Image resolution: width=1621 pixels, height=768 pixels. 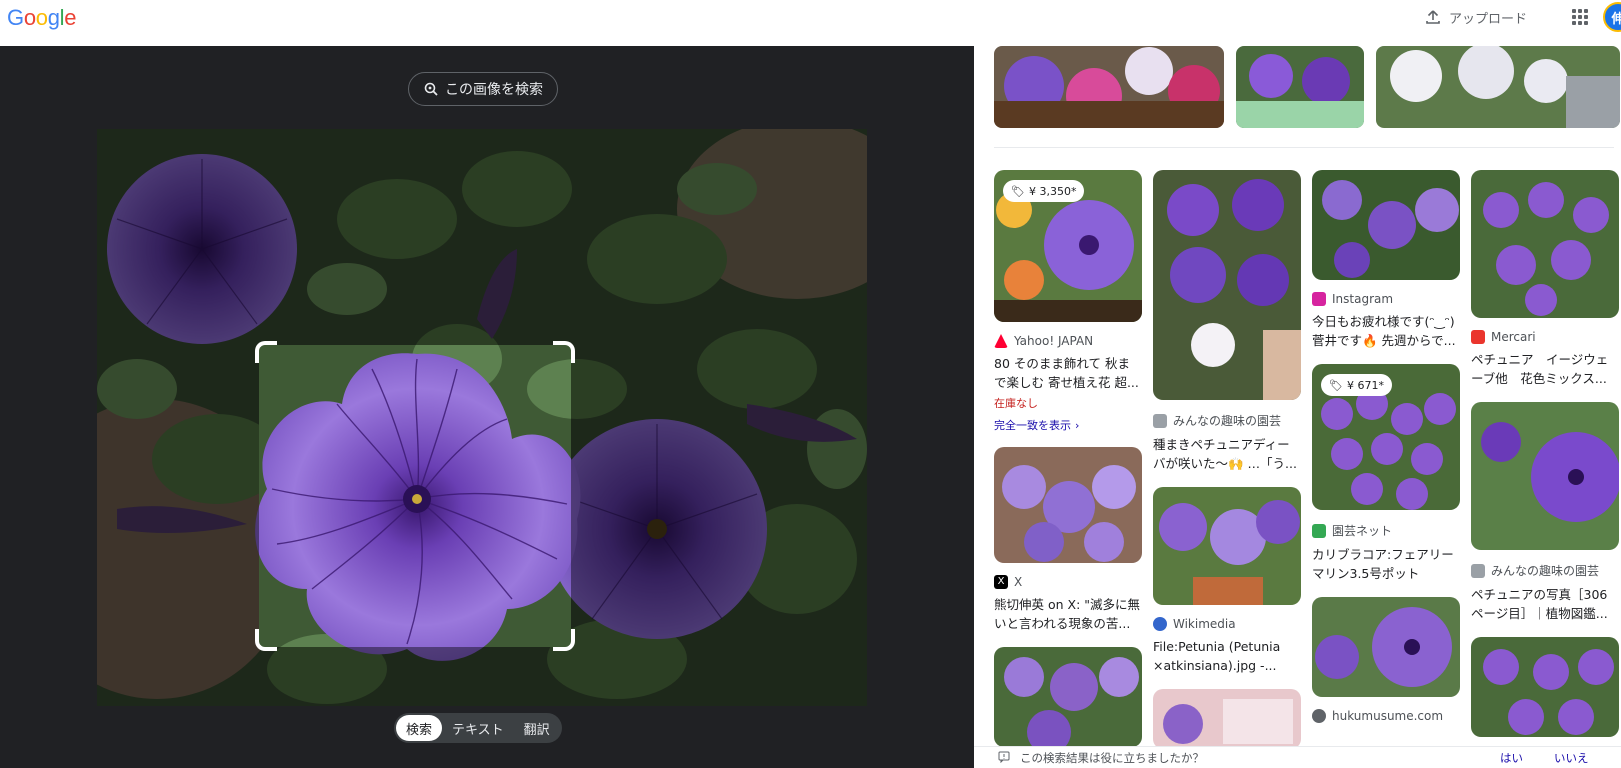 What do you see at coordinates (810, 23) in the screenshot?
I see `top-bar: Google アップロード 伸` at bounding box center [810, 23].